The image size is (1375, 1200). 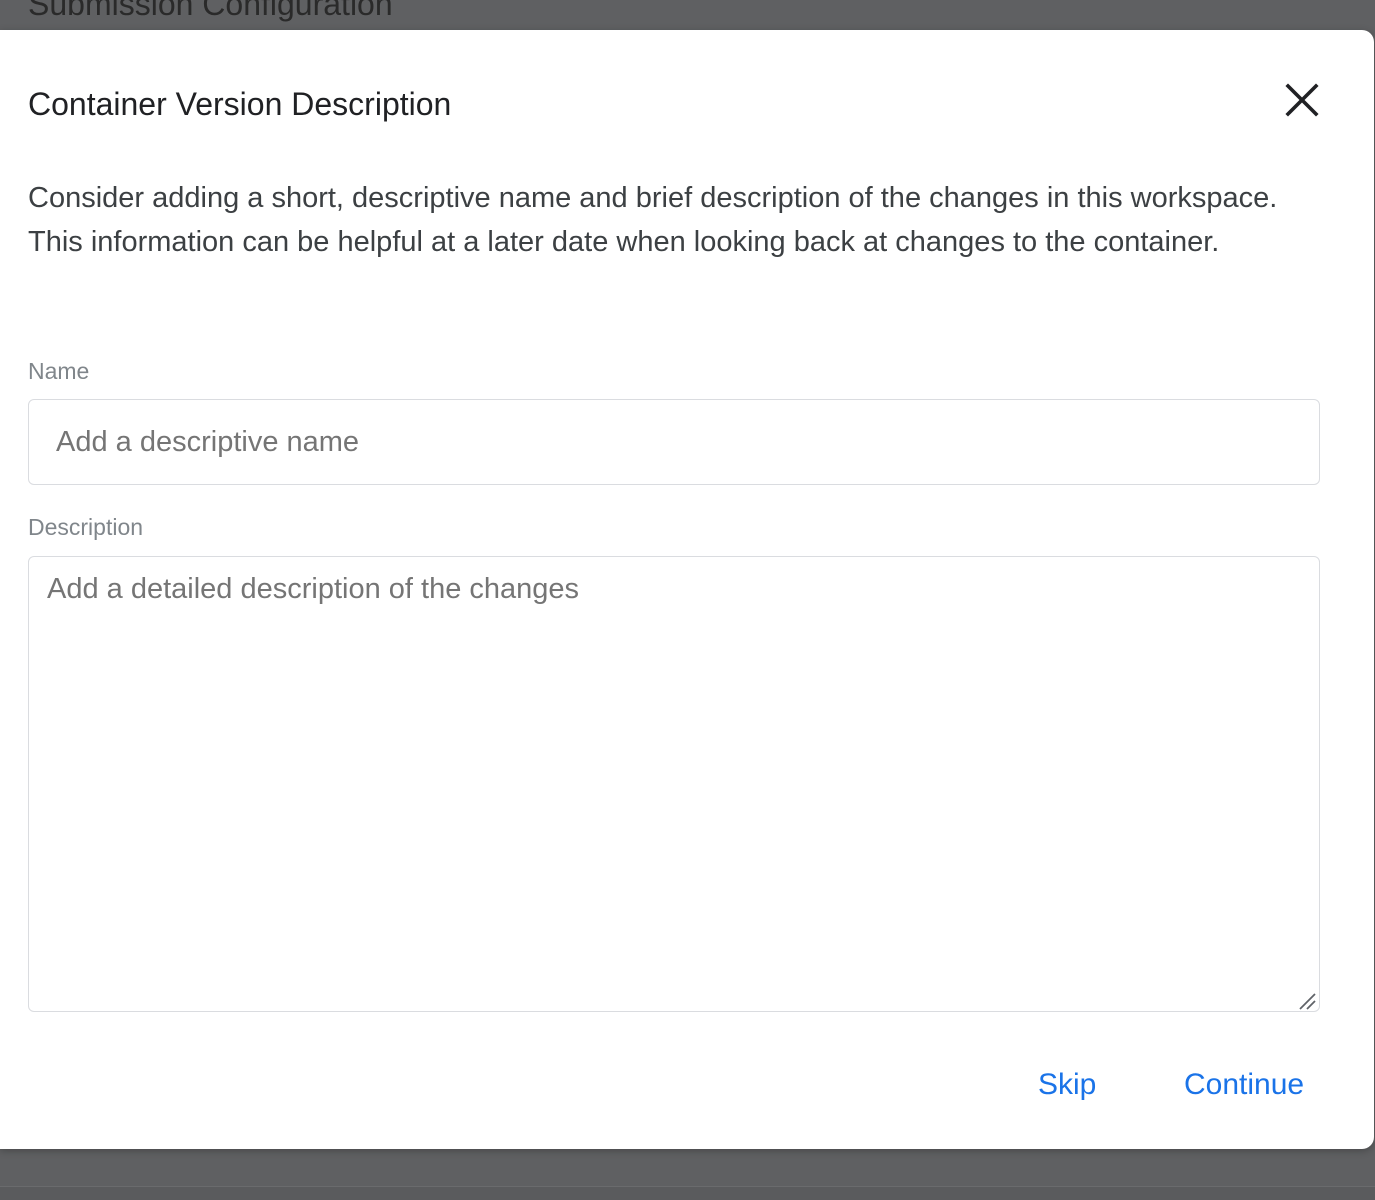 What do you see at coordinates (86, 527) in the screenshot?
I see `description-label: Description` at bounding box center [86, 527].